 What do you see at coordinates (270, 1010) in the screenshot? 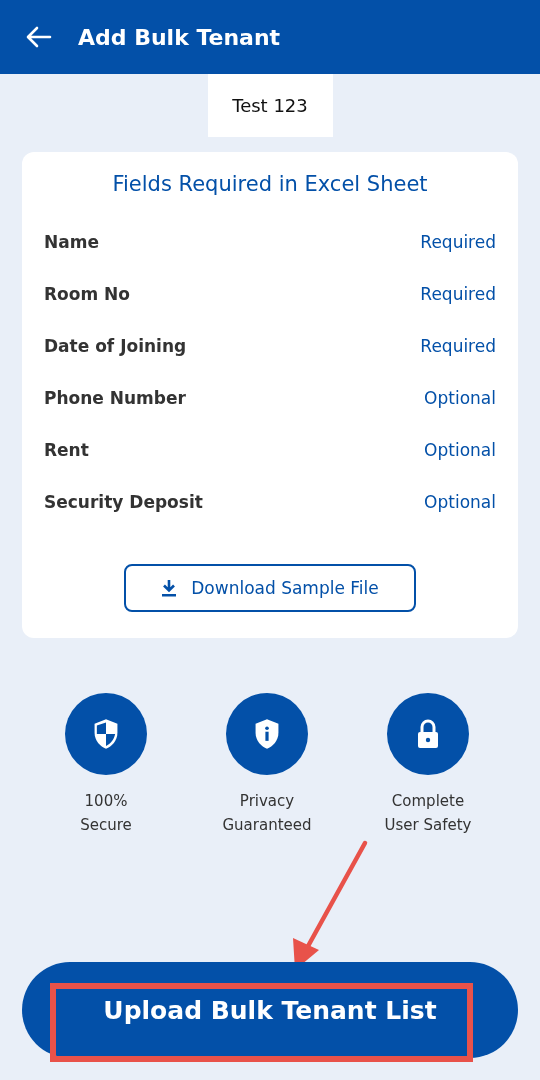
I see `upload-button: Upload Bulk Tenant List` at bounding box center [270, 1010].